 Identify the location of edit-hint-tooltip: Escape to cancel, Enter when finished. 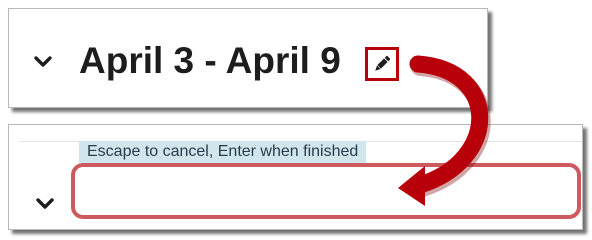
(223, 152).